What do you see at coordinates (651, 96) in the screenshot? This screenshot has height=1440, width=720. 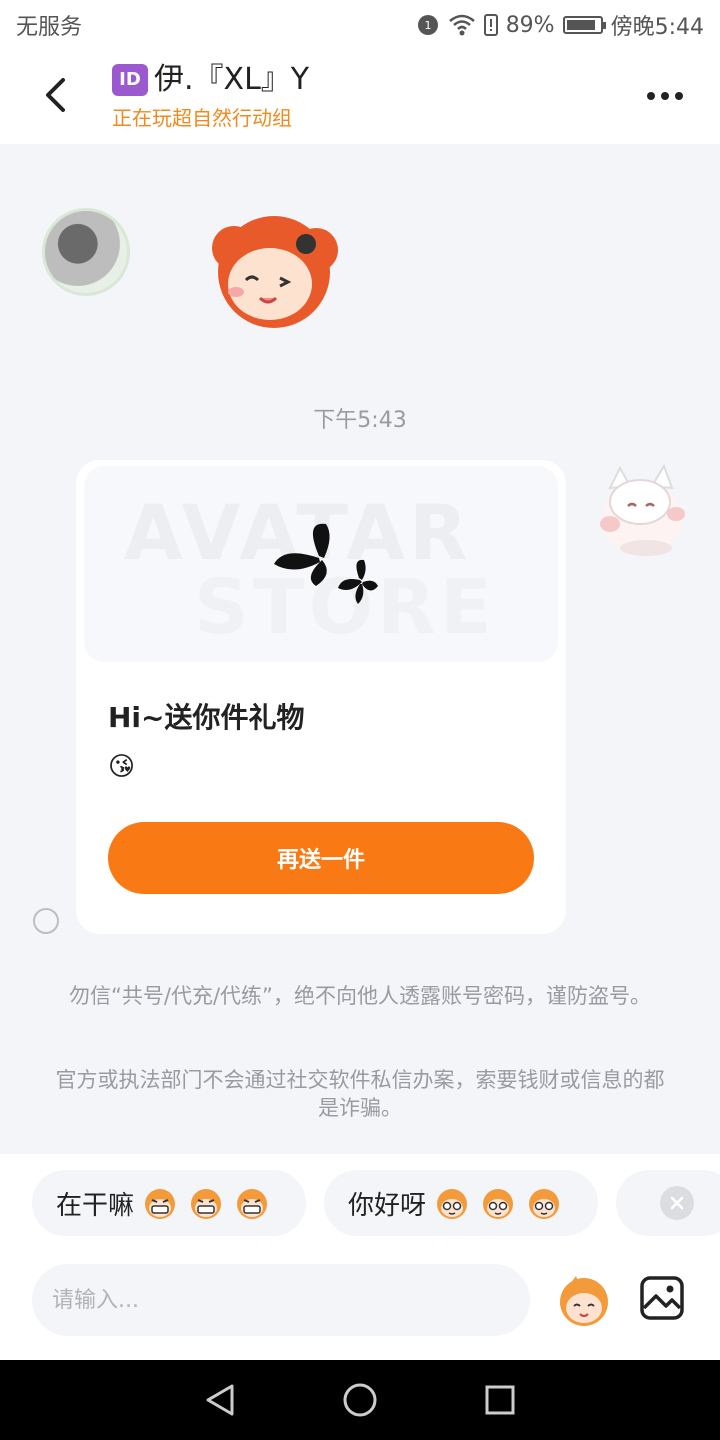 I see `more-dots-icon` at bounding box center [651, 96].